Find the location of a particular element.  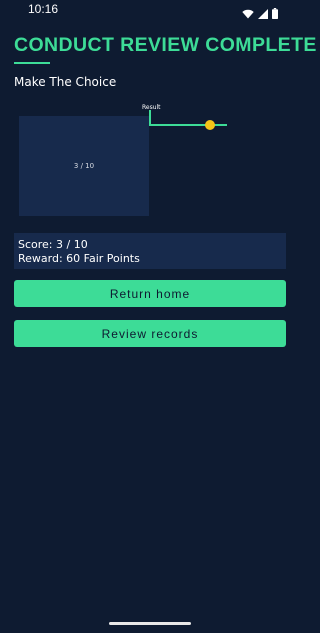

signal-icon is located at coordinates (263, 13).